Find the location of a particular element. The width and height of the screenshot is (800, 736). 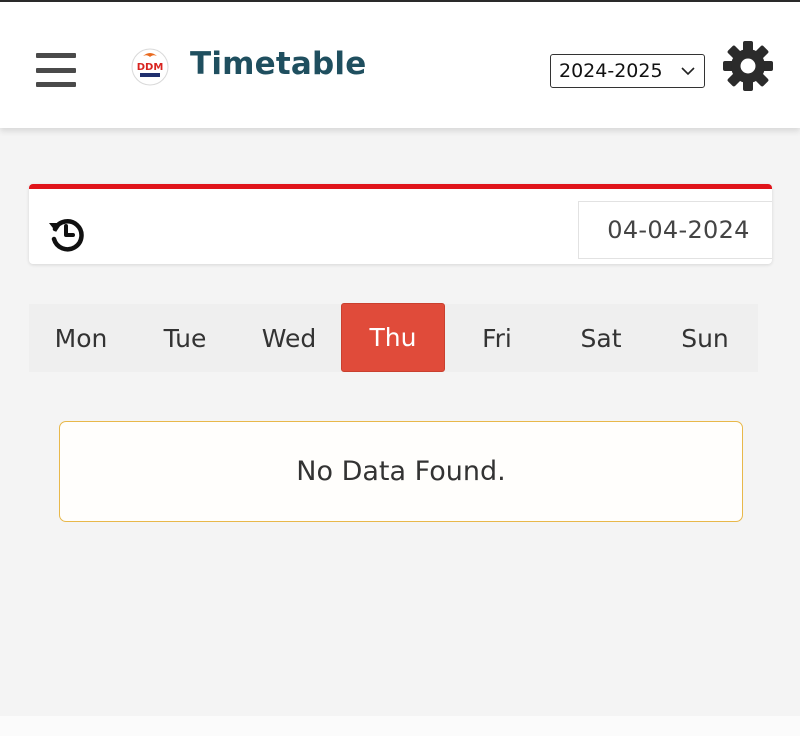

tab-fri: Fri is located at coordinates (497, 338).